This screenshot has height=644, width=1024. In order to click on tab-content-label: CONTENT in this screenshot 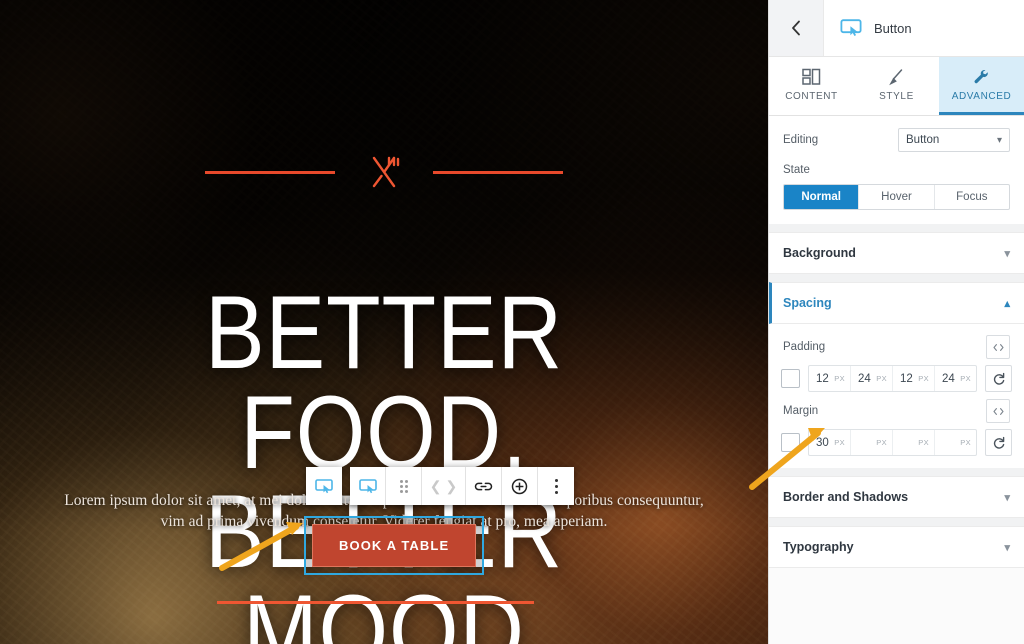, I will do `click(811, 96)`.